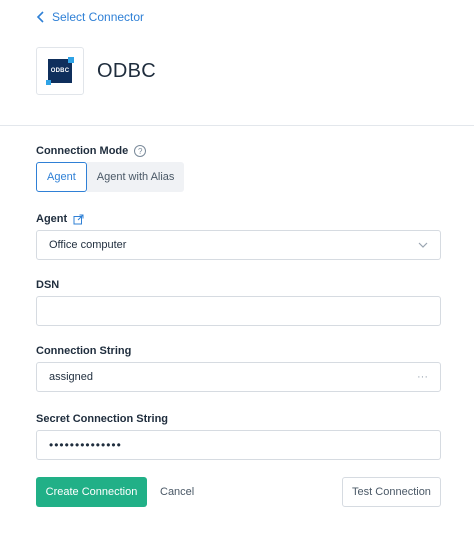 This screenshot has height=539, width=474. Describe the element at coordinates (85, 445) in the screenshot. I see `secret-connection-string-value: ••••••••••••••` at that location.